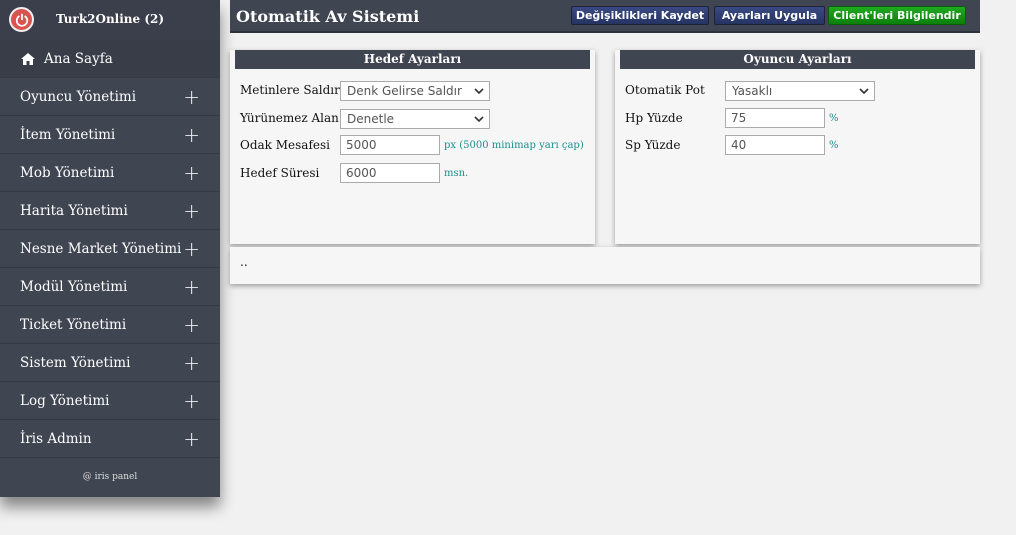  I want to click on auto-pot-label: Otomatik Pot, so click(665, 90).